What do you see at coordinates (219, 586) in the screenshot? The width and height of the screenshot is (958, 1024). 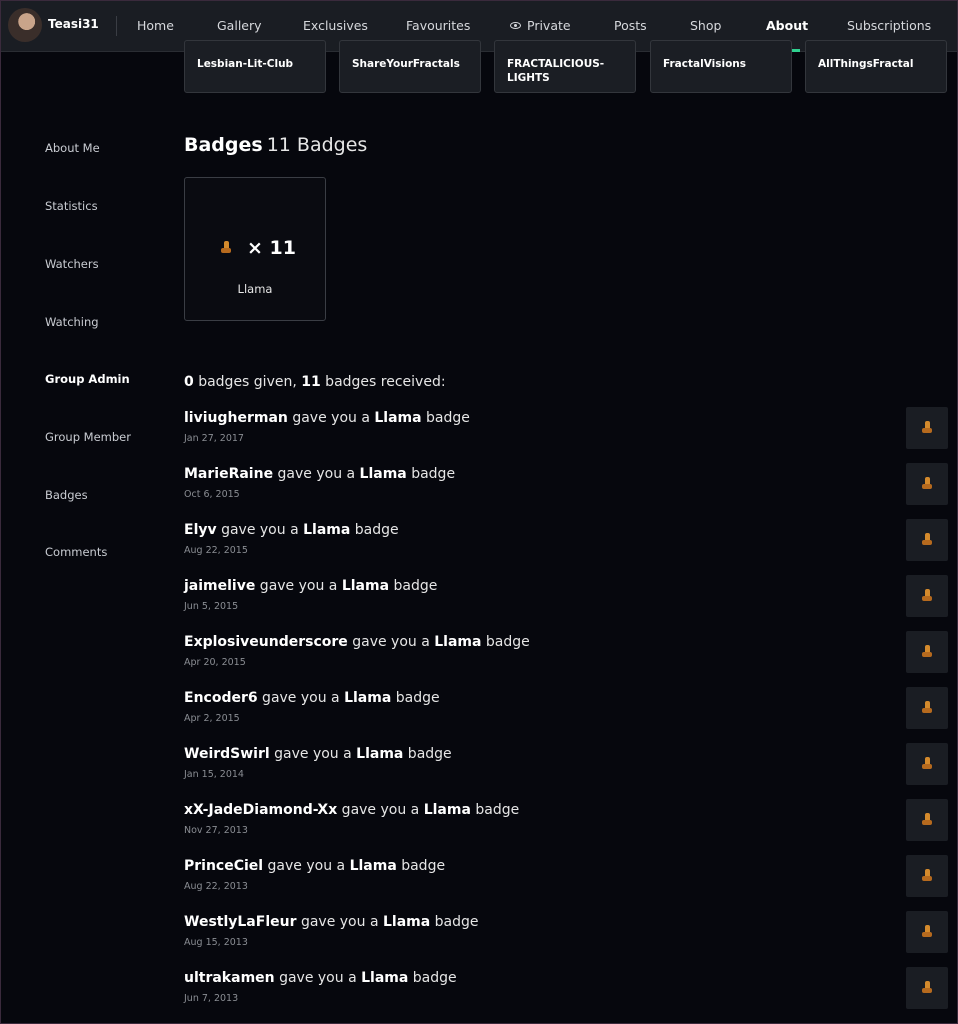 I see `giver-link: jaimelive` at bounding box center [219, 586].